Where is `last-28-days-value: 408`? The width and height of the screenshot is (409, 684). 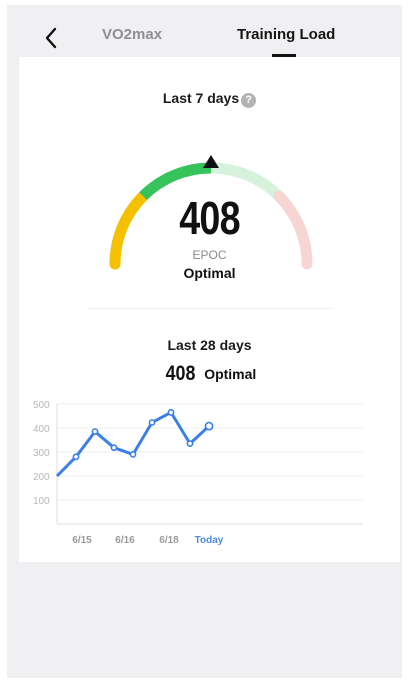
last-28-days-value: 408 is located at coordinates (180, 373).